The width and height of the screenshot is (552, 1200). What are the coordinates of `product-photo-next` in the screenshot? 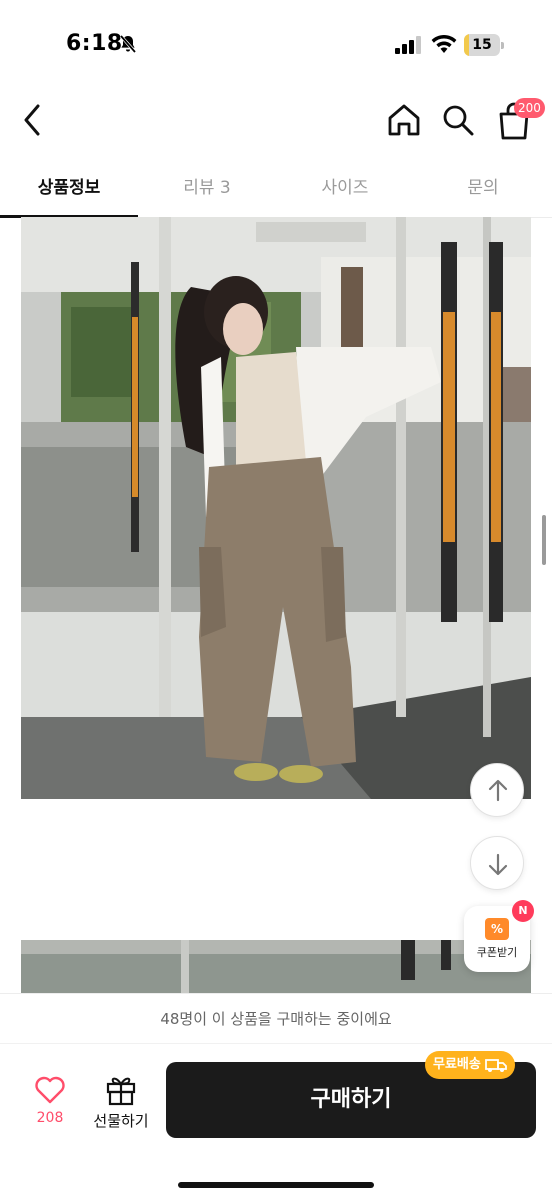 It's located at (276, 970).